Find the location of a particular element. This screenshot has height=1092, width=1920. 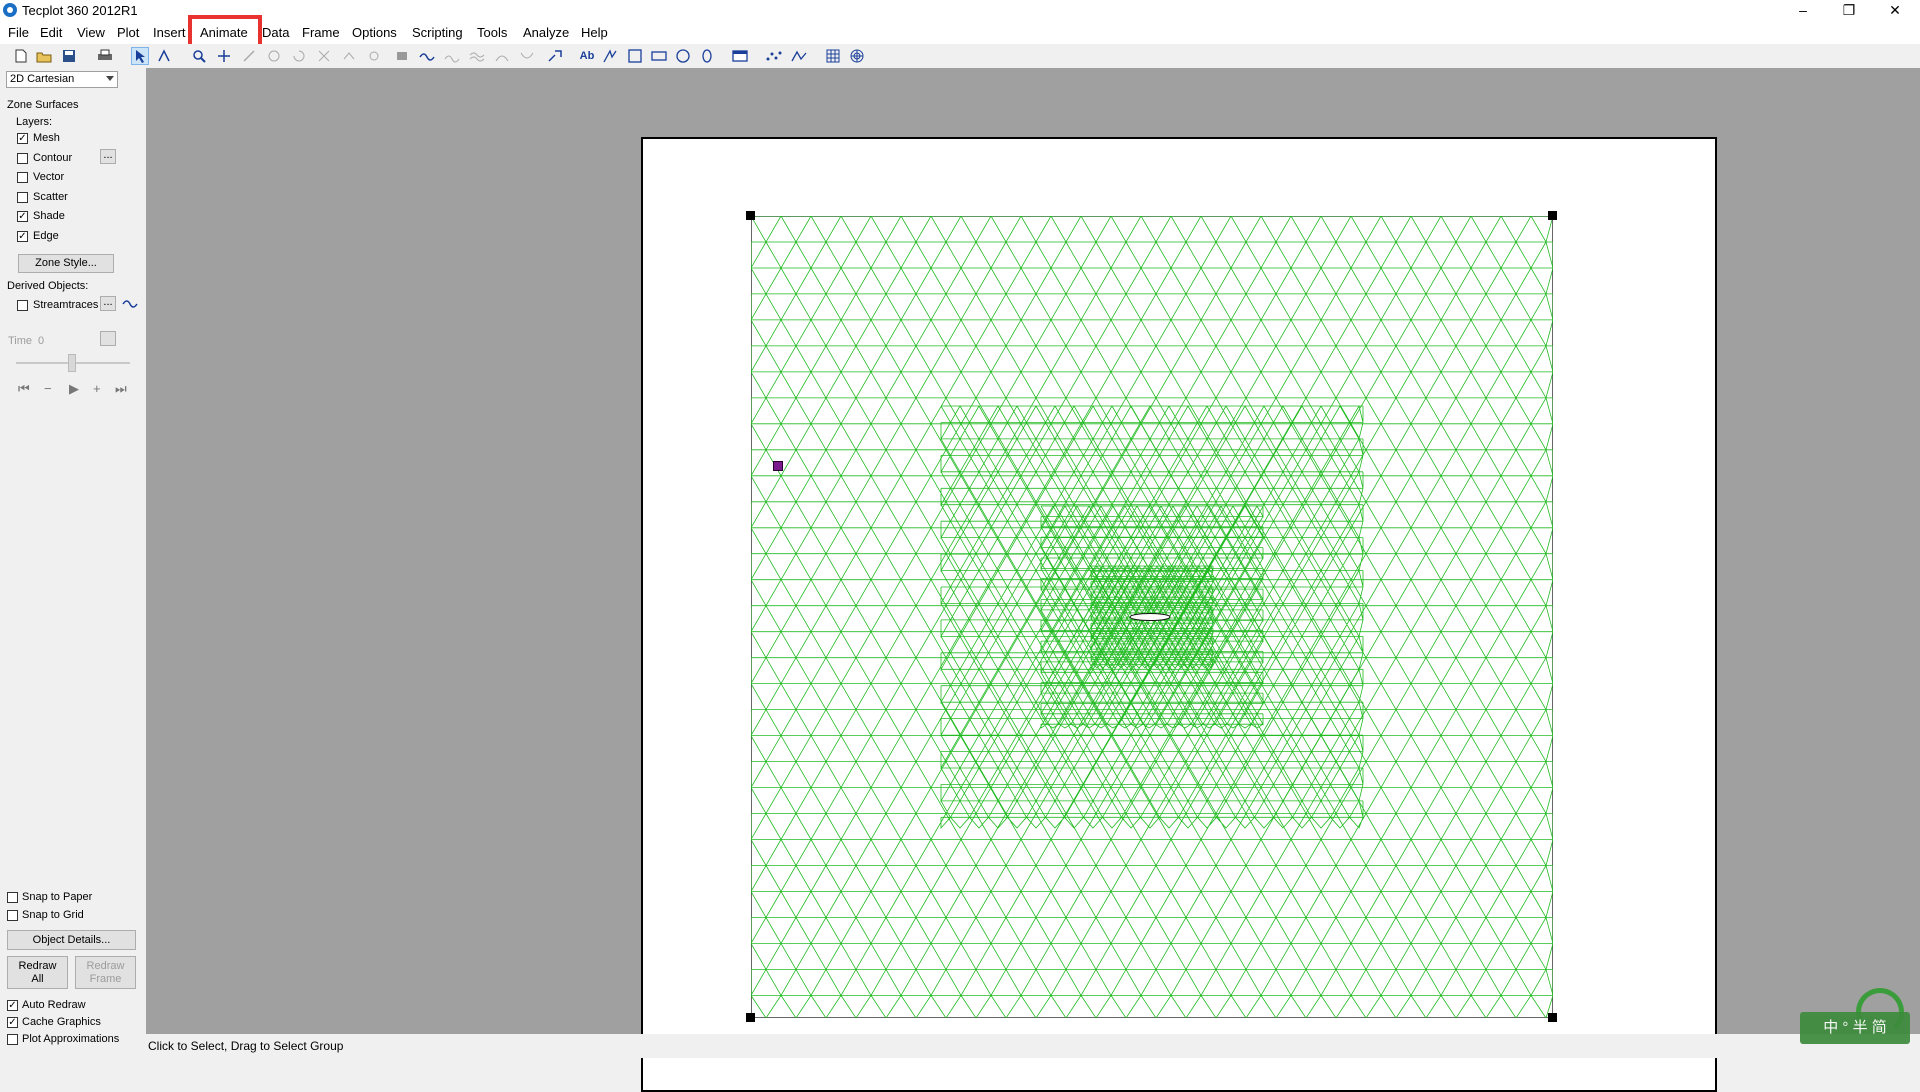

stream-rake-icon is located at coordinates (452, 56).